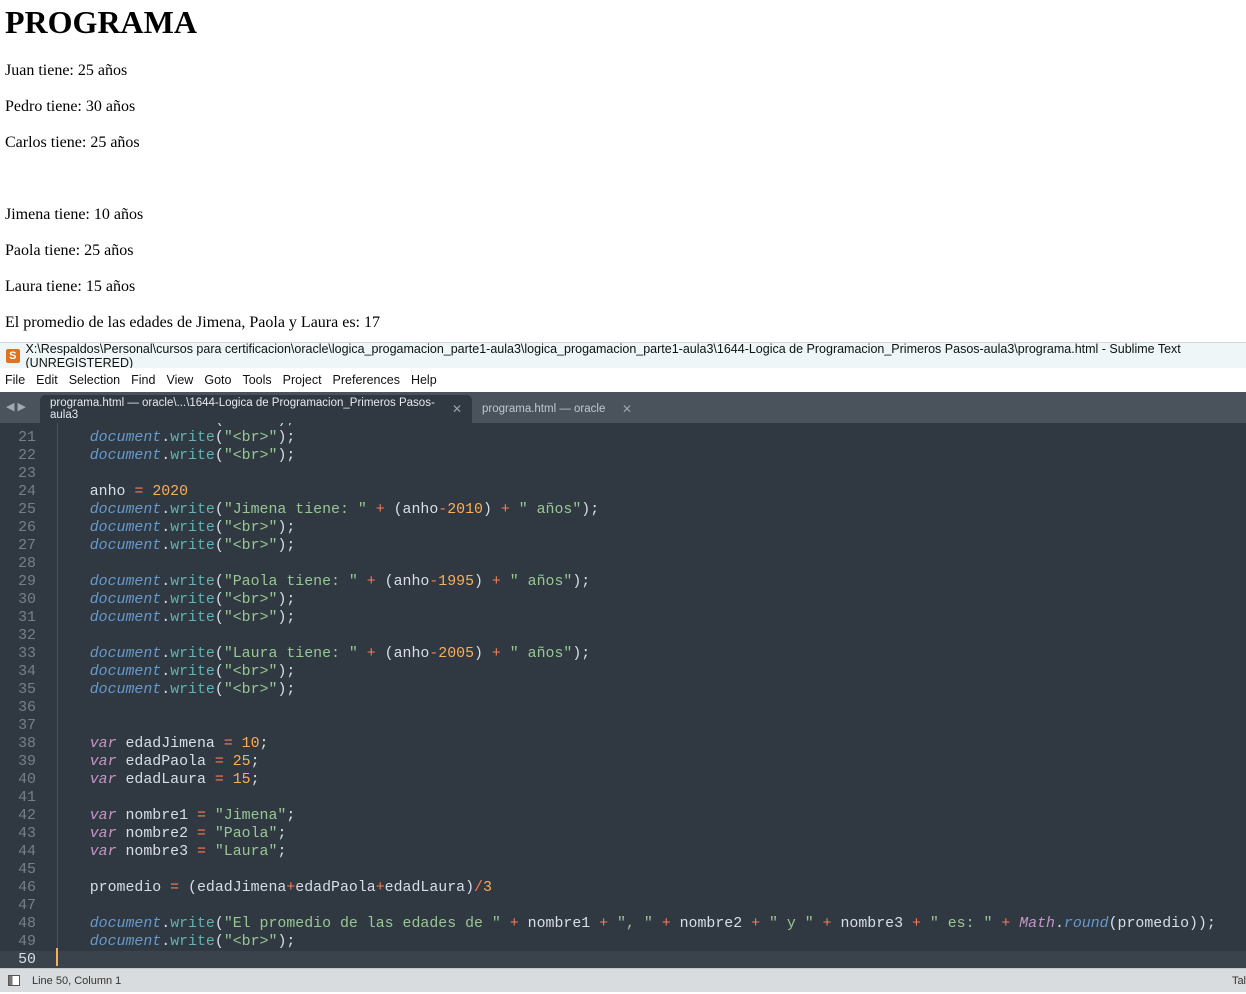 This screenshot has height=994, width=1246. Describe the element at coordinates (557, 409) in the screenshot. I see `tab-programa-oracle: programa.html — oracle ✕` at that location.